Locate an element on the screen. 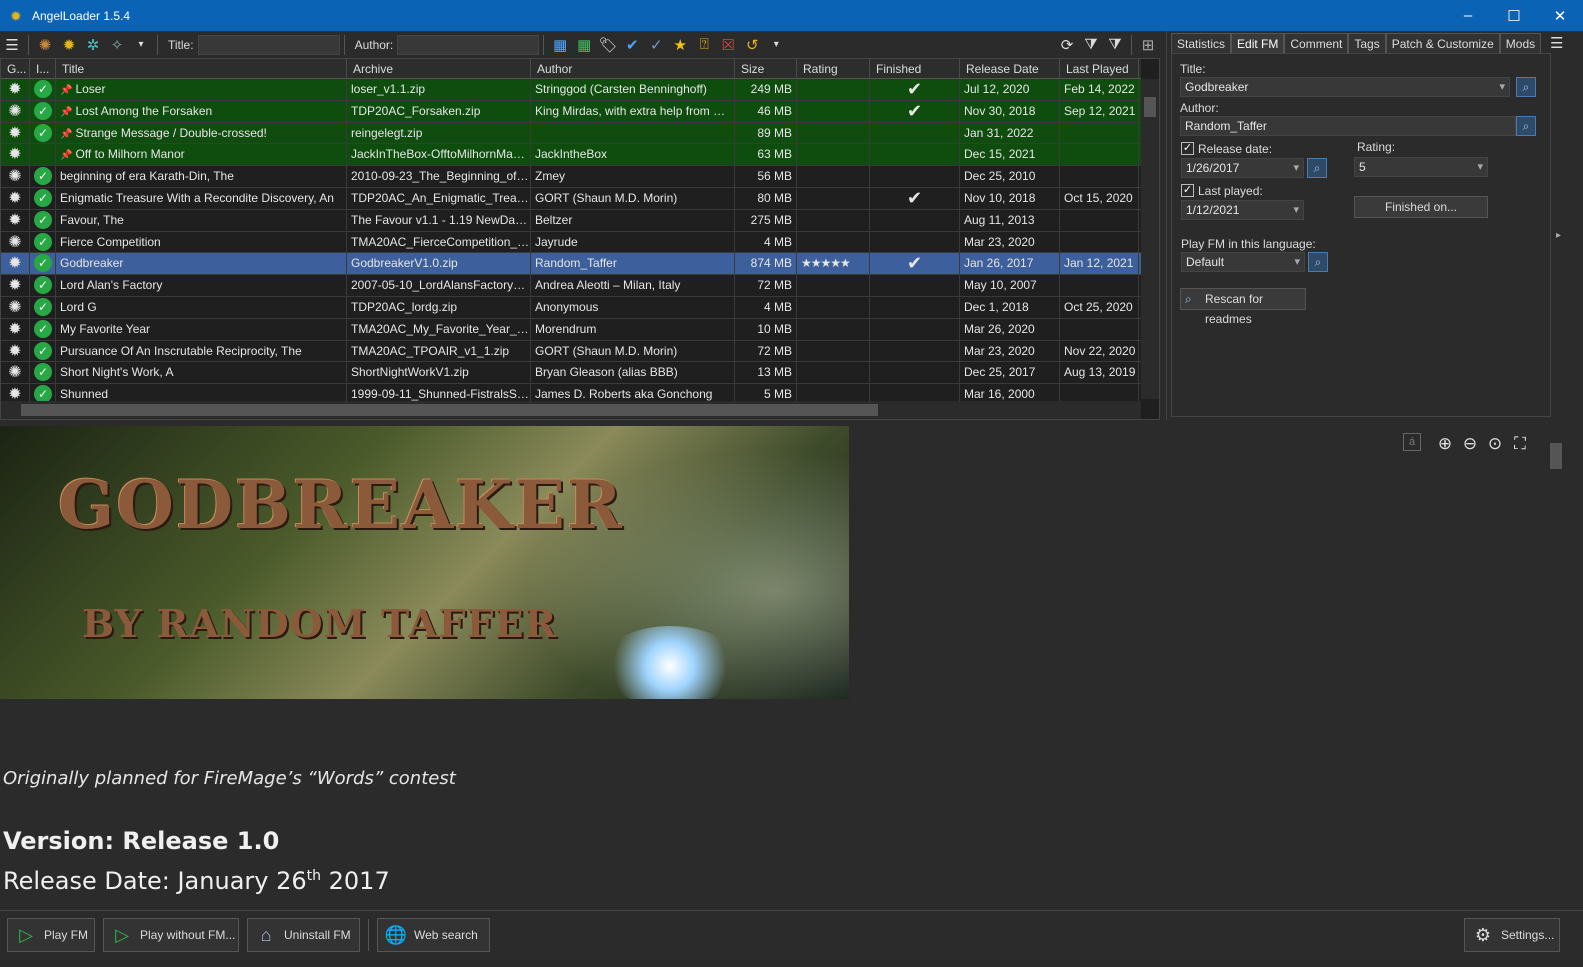  column-rating: Rating is located at coordinates (833, 69).